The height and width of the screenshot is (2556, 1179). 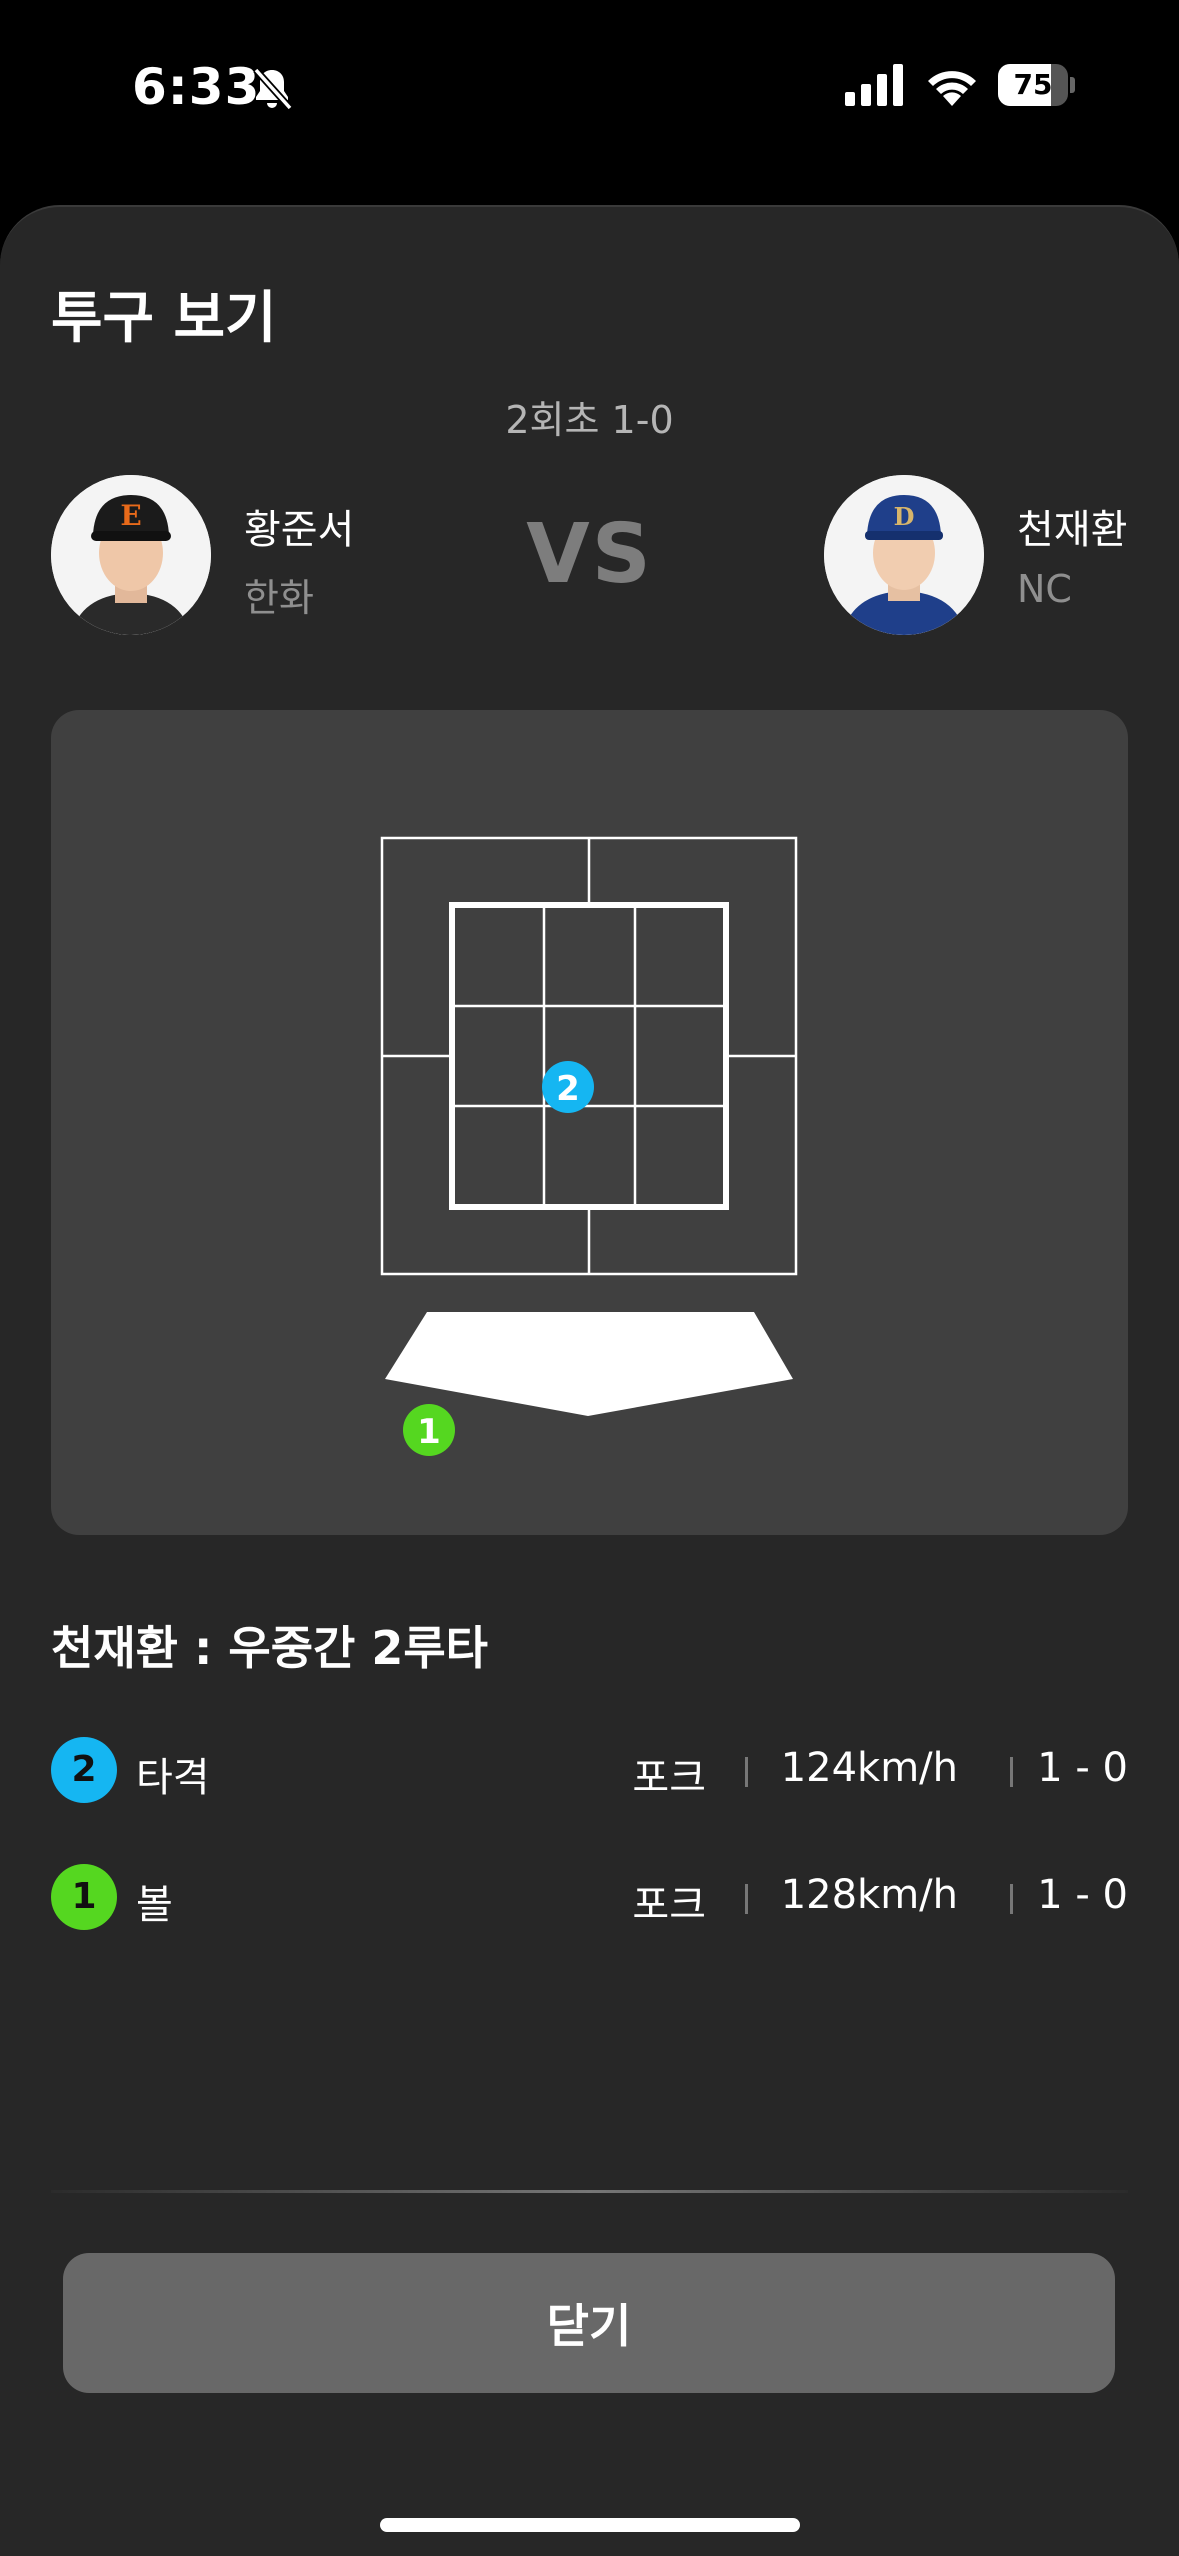 What do you see at coordinates (84, 1897) in the screenshot?
I see `pitch-number-badge: 1` at bounding box center [84, 1897].